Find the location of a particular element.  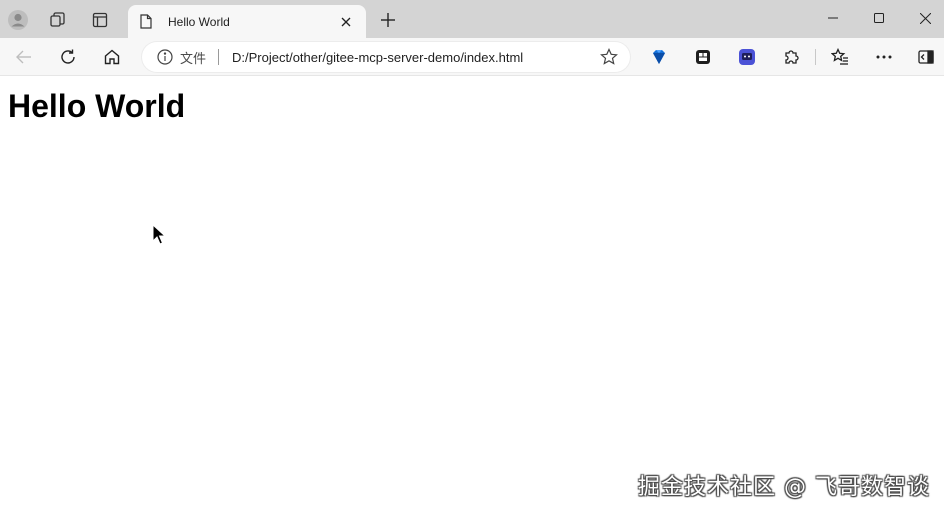

new-tab-button is located at coordinates (388, 20).